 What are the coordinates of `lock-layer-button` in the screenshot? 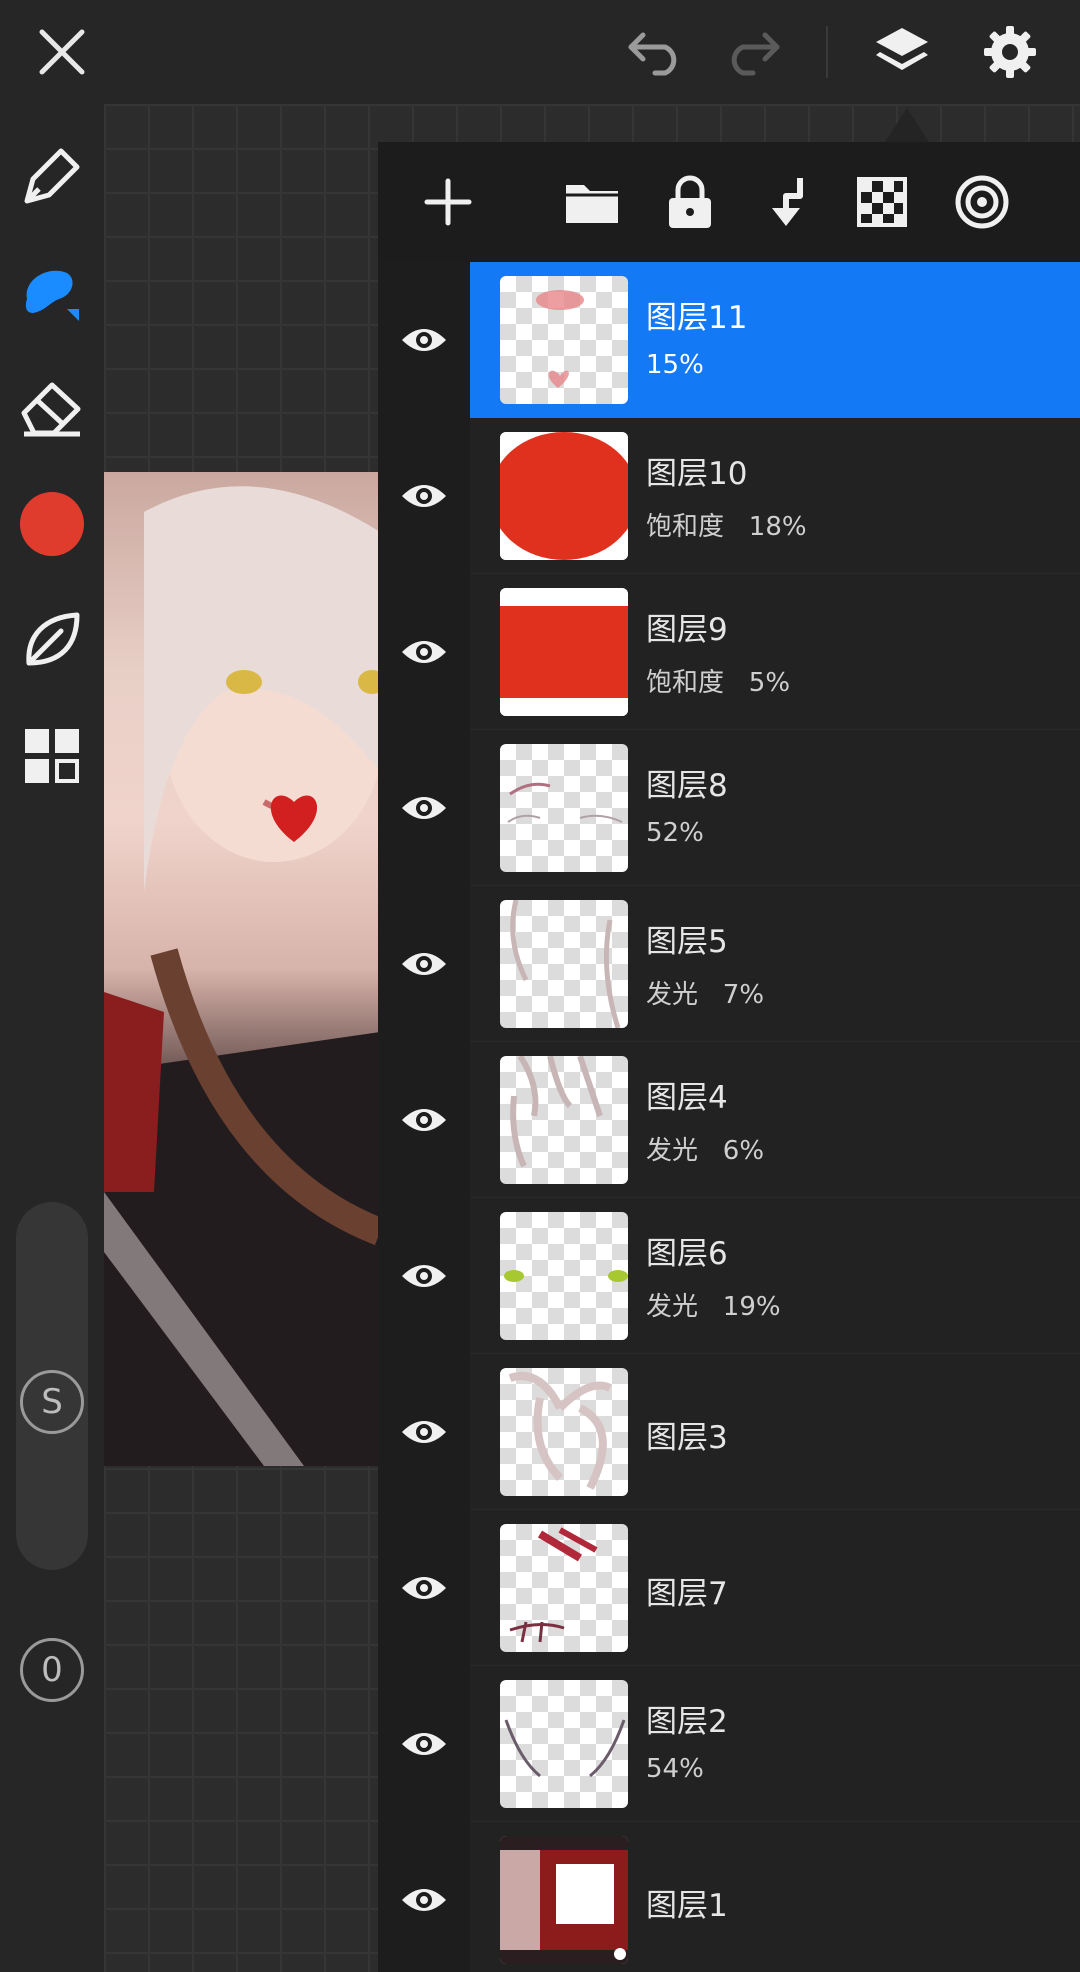 It's located at (690, 202).